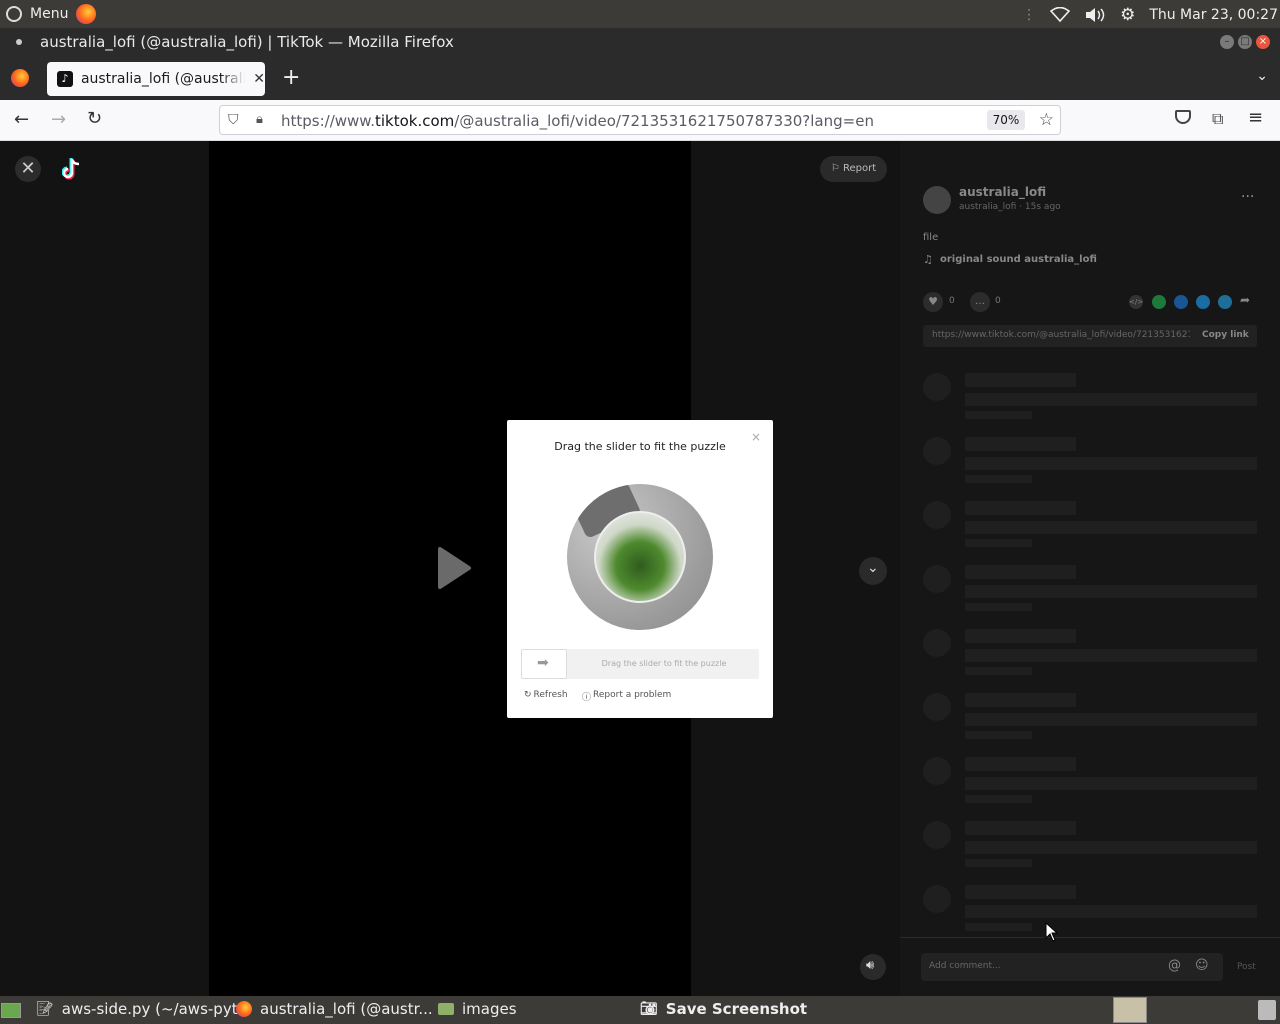  Describe the element at coordinates (873, 571) in the screenshot. I see `next-video-button: ⌄` at that location.